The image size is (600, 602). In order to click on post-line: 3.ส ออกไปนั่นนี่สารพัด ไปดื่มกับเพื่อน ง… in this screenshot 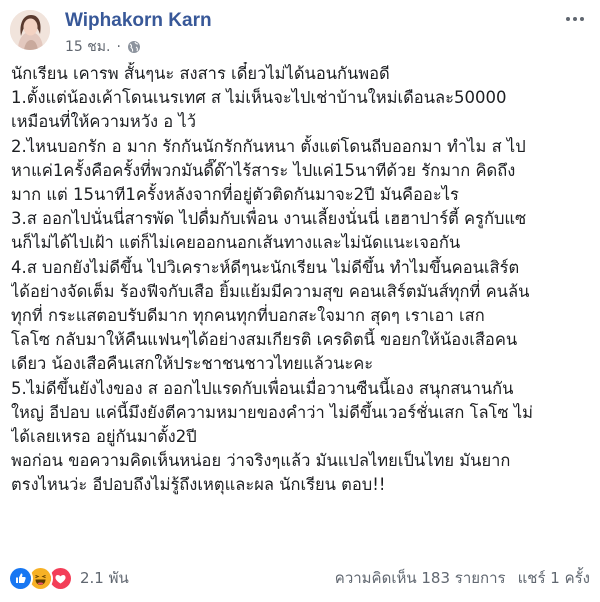, I will do `click(269, 219)`.